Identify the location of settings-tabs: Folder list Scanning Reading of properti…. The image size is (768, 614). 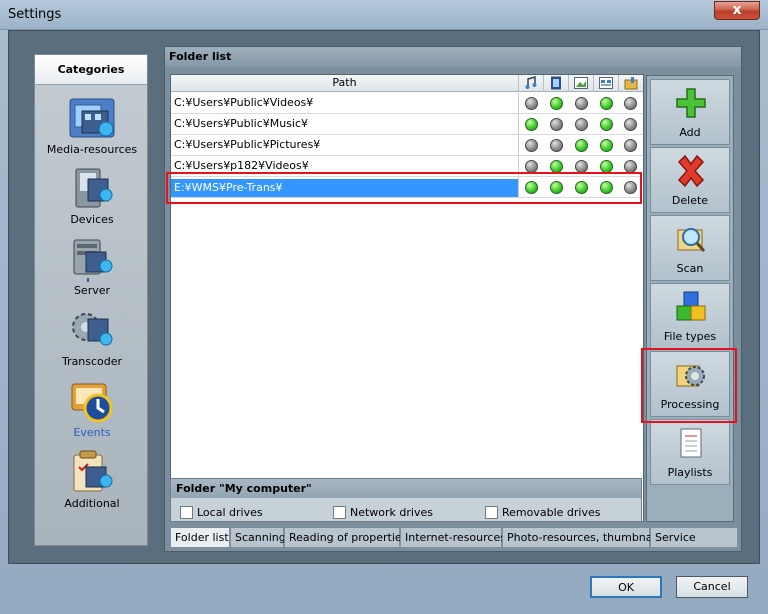
(454, 538).